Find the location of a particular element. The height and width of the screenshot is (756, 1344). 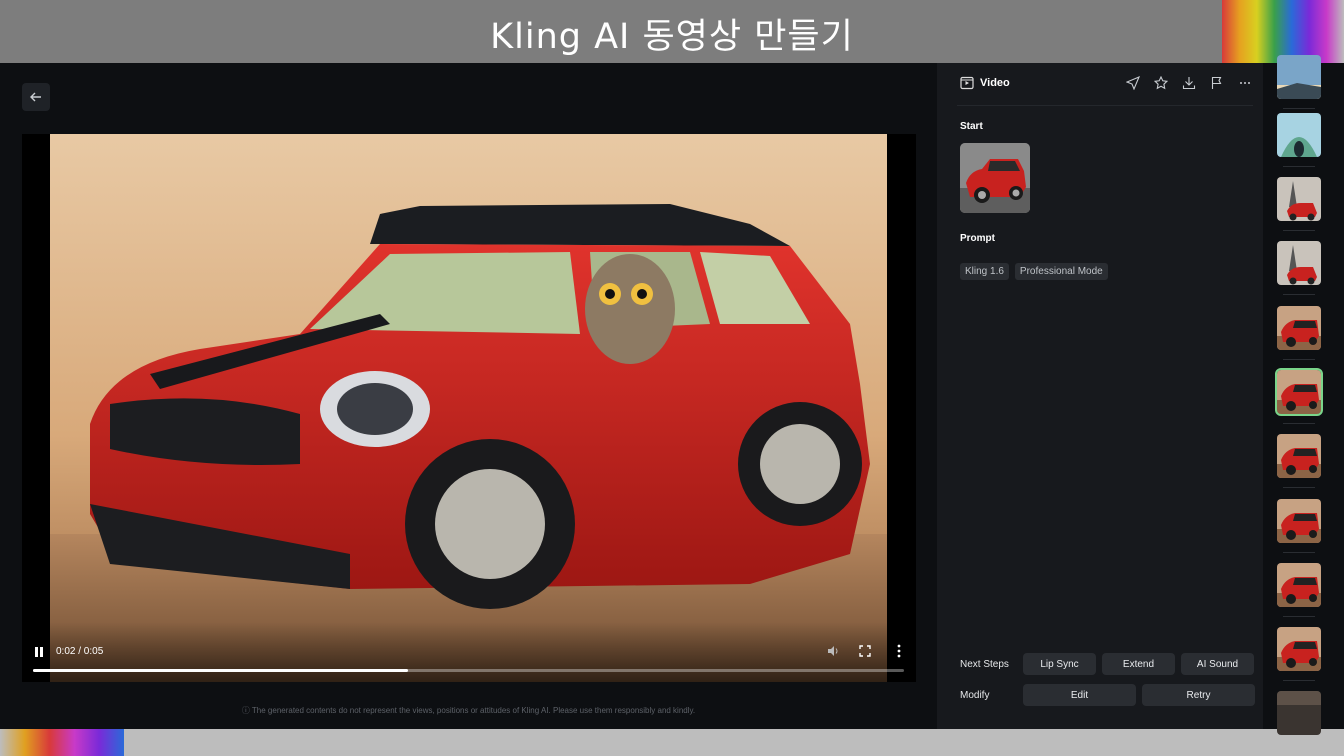

star-icon is located at coordinates (1161, 83).